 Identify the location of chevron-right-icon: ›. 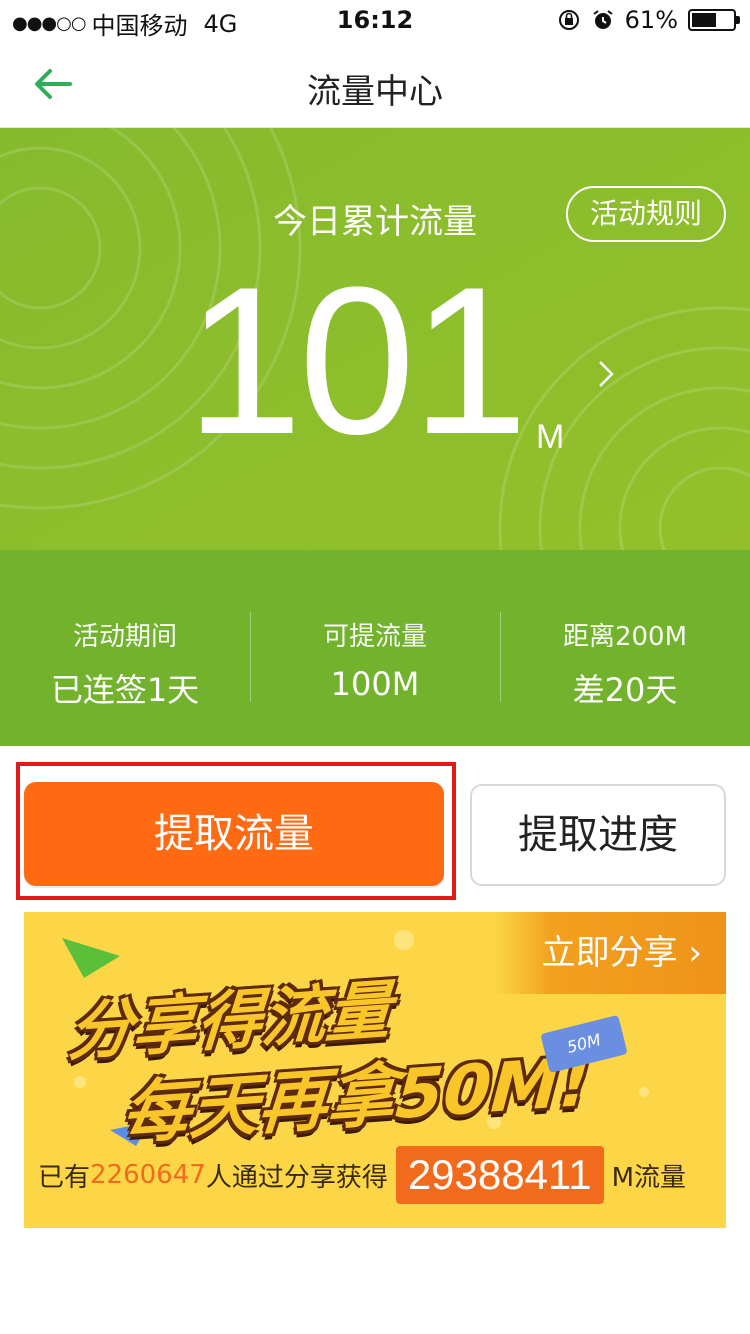
(695, 953).